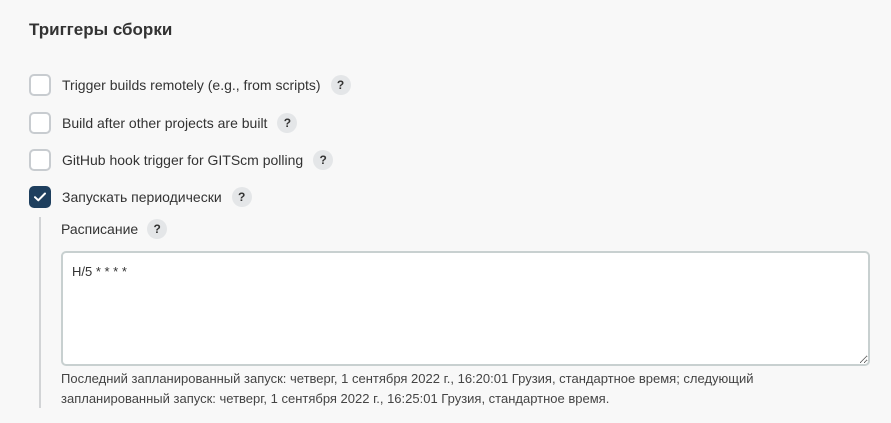  I want to click on trigger-after-other-projects-label: Build after other projects are built, so click(164, 123).